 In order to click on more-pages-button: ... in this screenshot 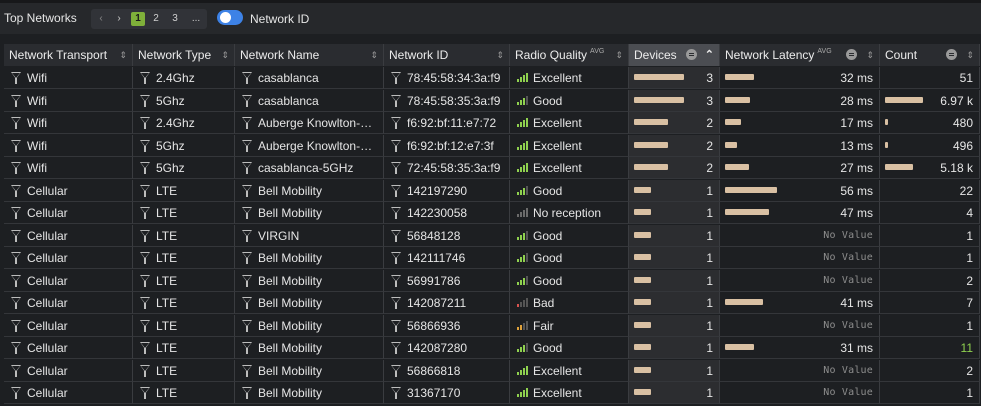, I will do `click(196, 19)`.